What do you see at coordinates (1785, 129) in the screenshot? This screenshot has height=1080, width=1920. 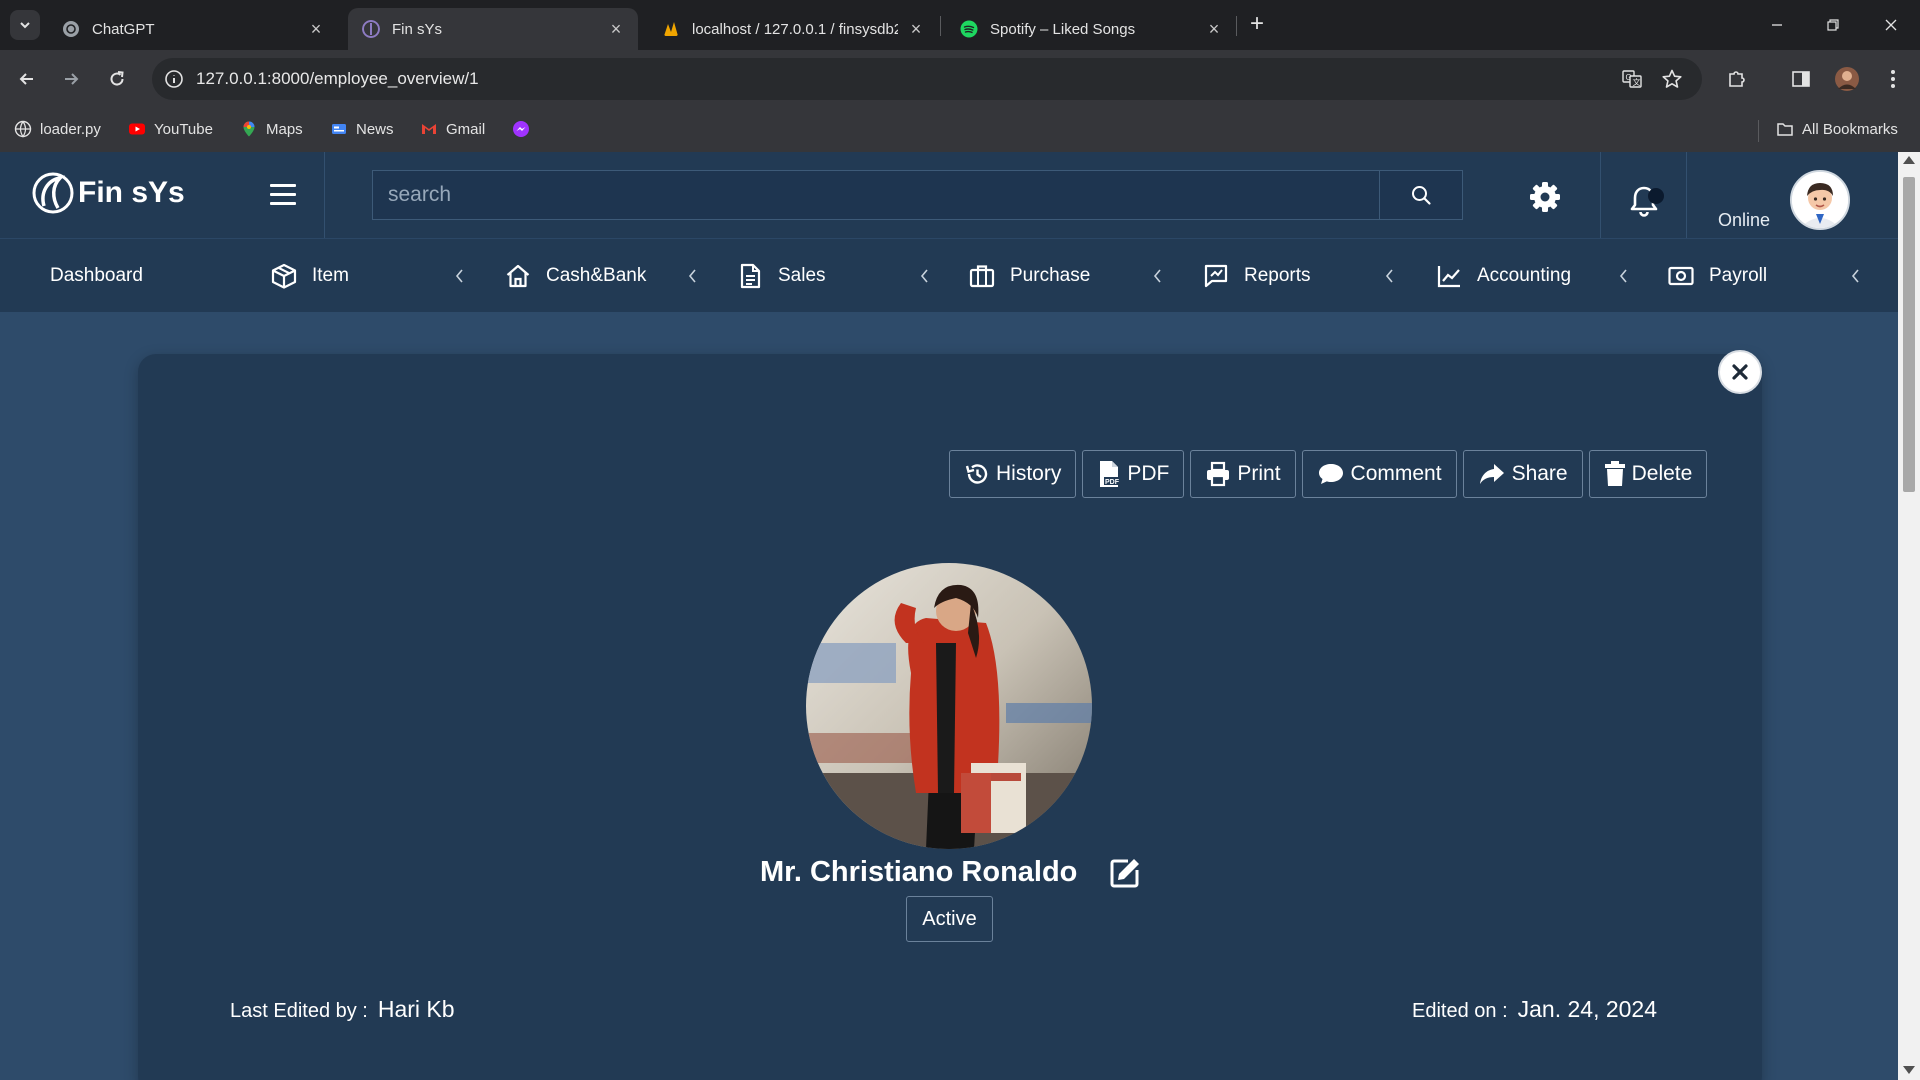 I see `folder-icon` at bounding box center [1785, 129].